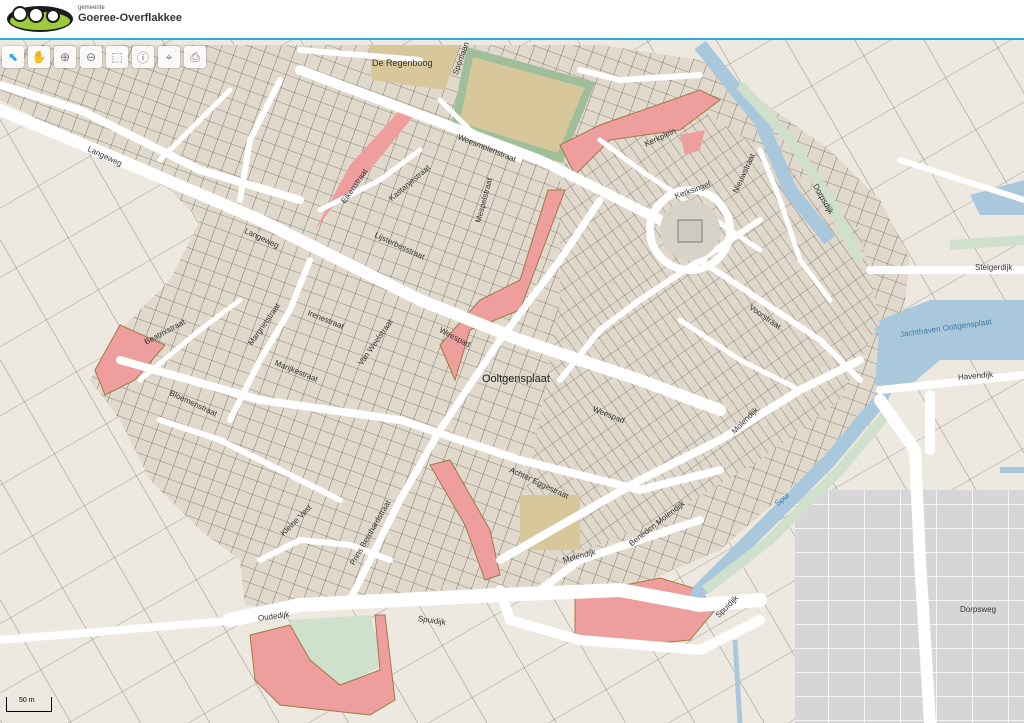  Describe the element at coordinates (143, 57) in the screenshot. I see `identify-icon: ⓘ` at that location.